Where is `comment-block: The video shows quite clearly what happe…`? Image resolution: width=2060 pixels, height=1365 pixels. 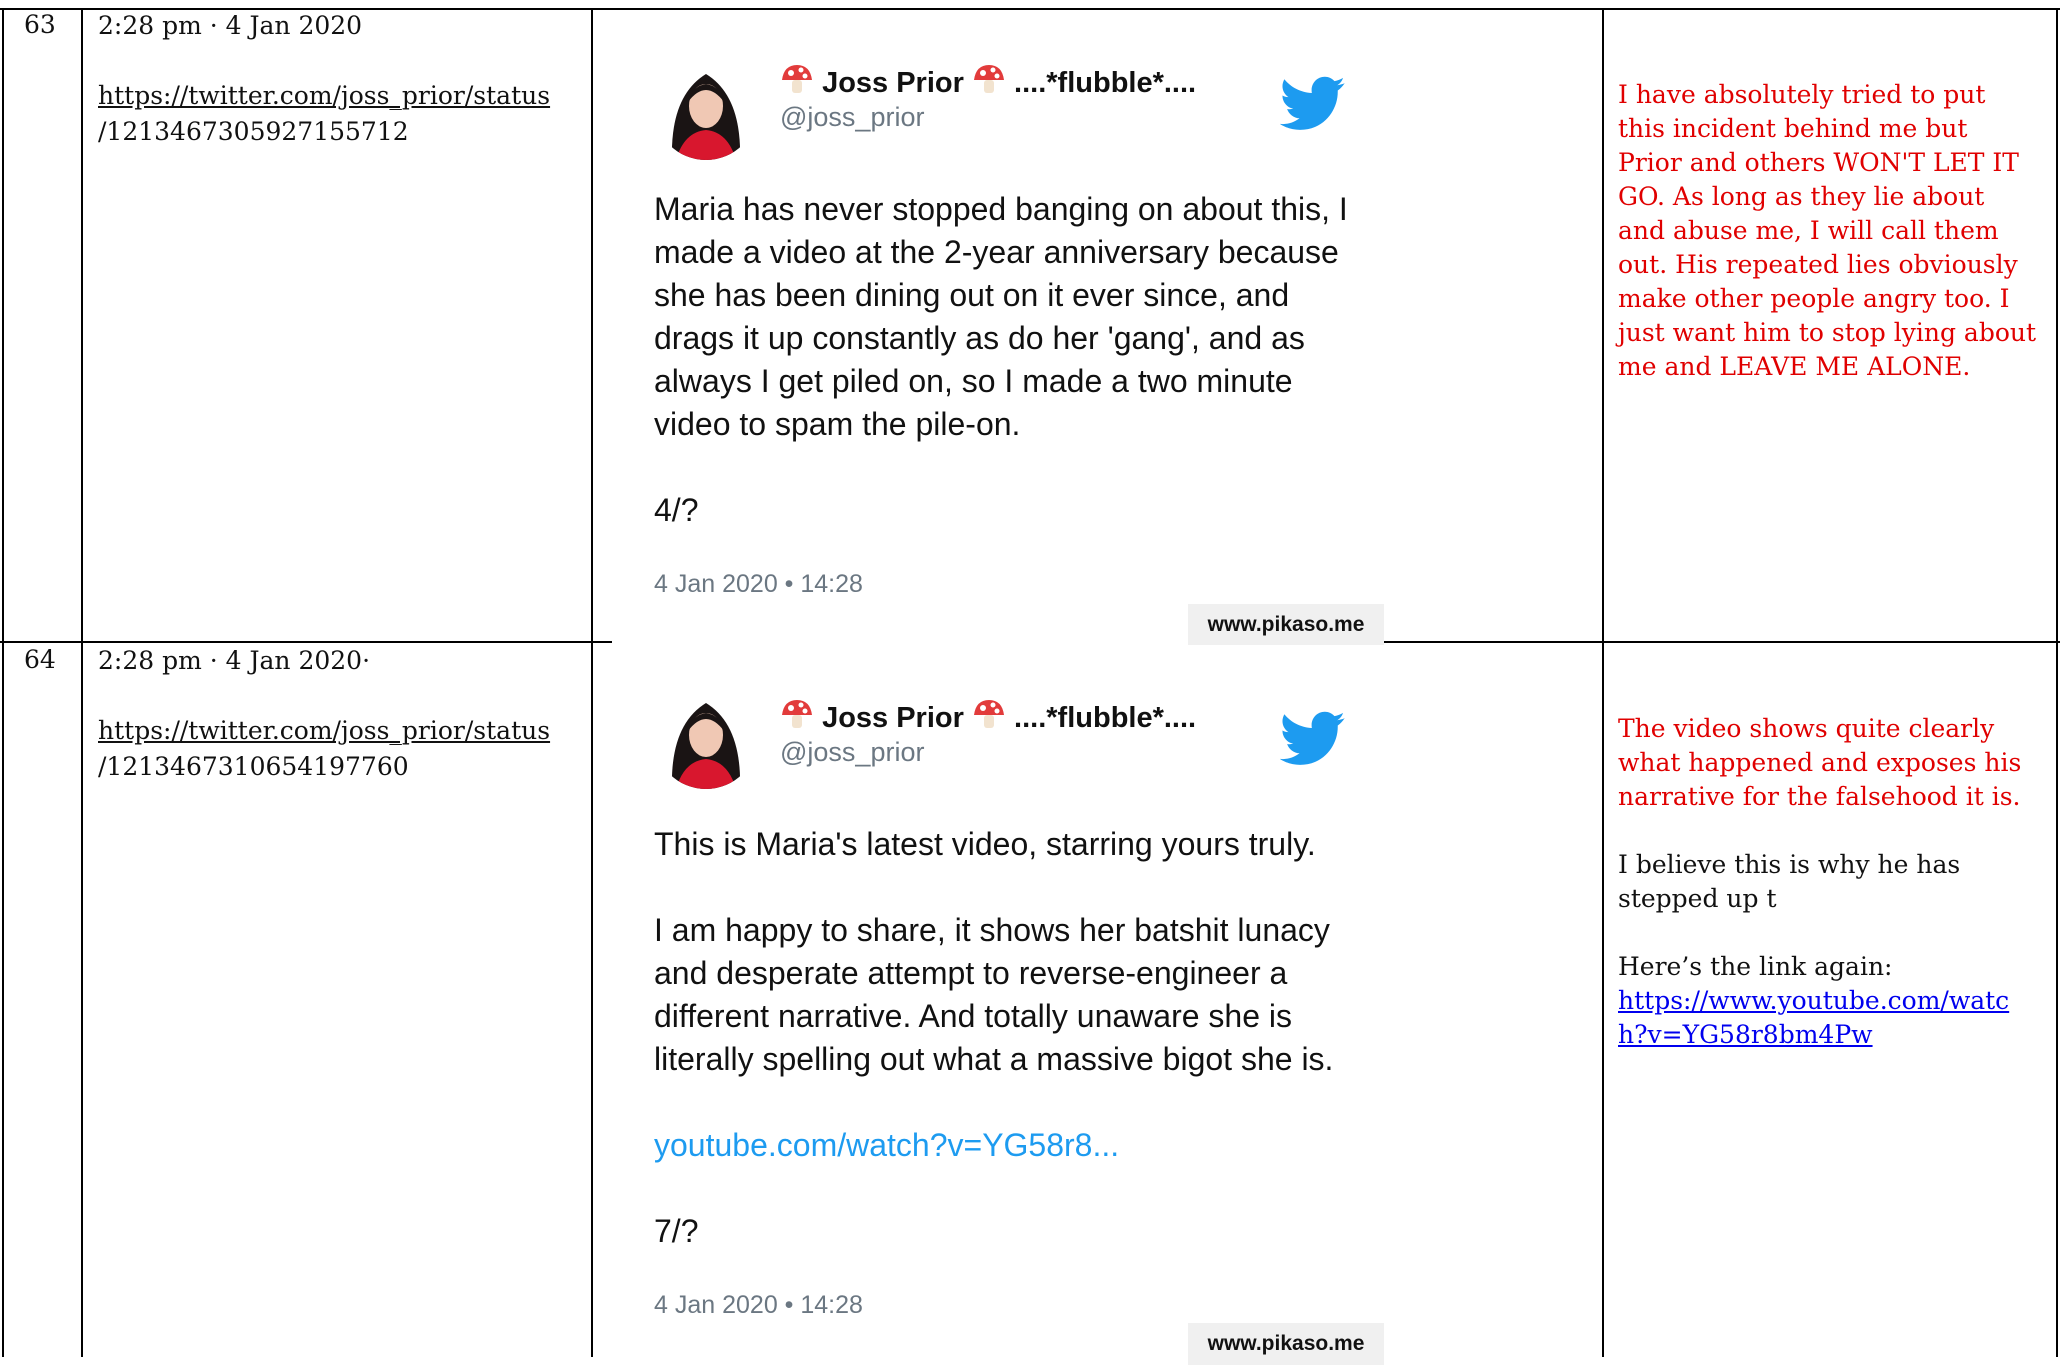
comment-block: The video shows quite clearly what happe… is located at coordinates (1828, 882).